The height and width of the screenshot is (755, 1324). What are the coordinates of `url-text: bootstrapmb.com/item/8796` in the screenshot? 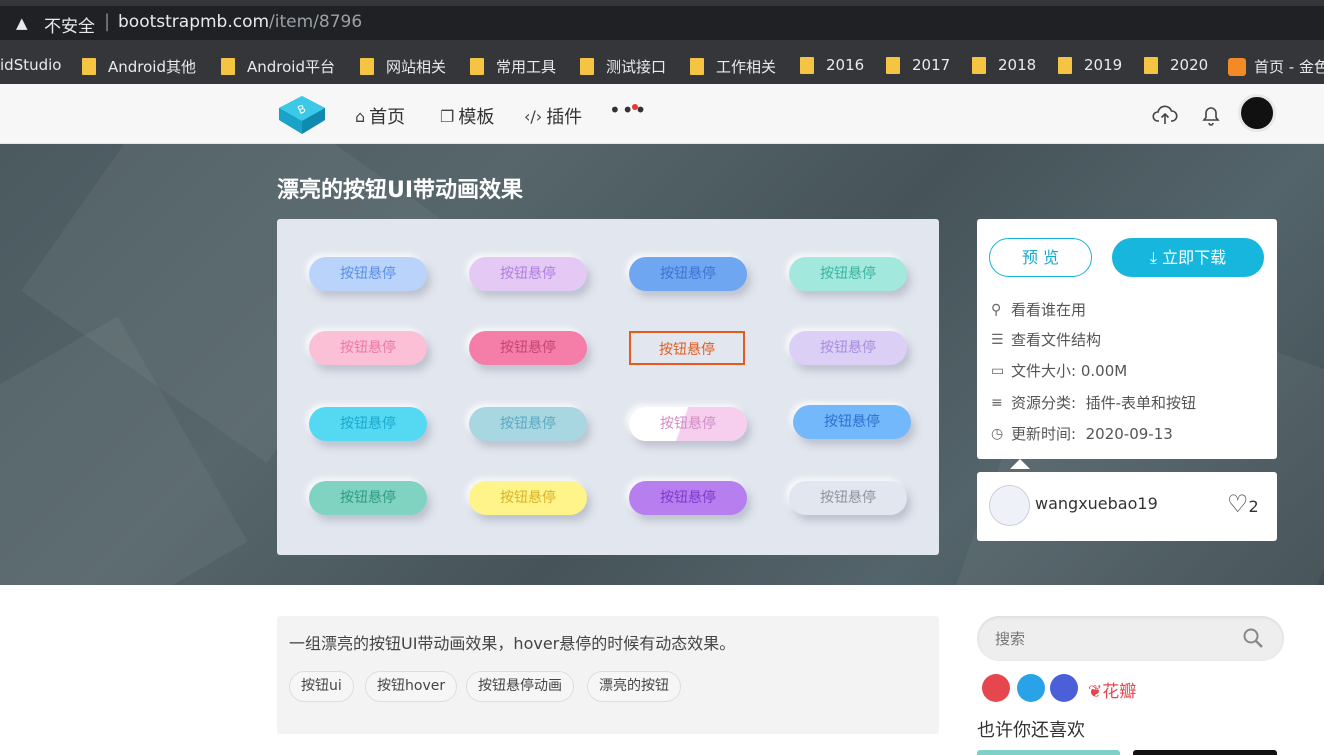 It's located at (240, 22).